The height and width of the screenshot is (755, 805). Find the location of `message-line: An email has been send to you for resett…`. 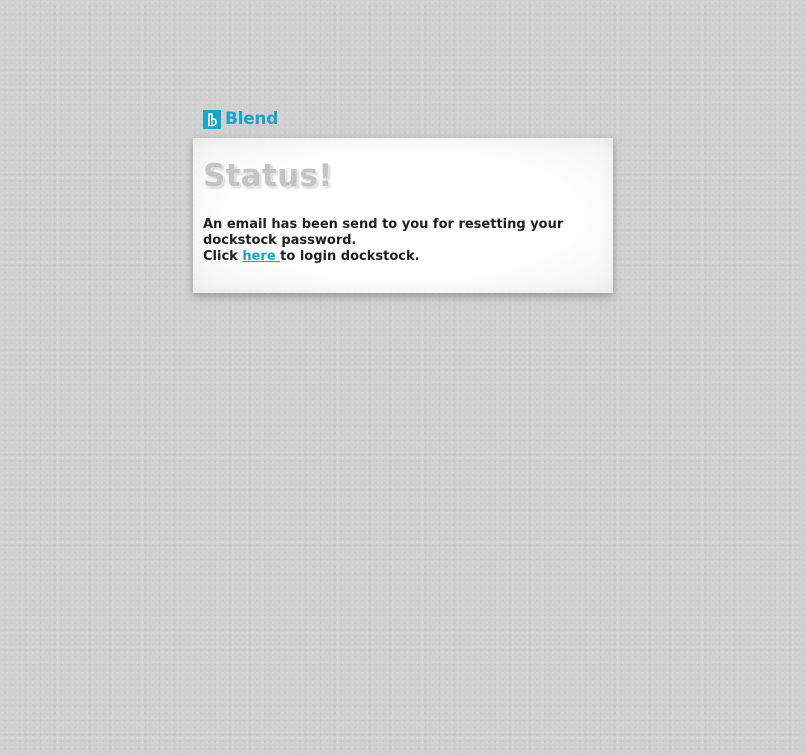

message-line: An email has been send to you for resett… is located at coordinates (383, 232).